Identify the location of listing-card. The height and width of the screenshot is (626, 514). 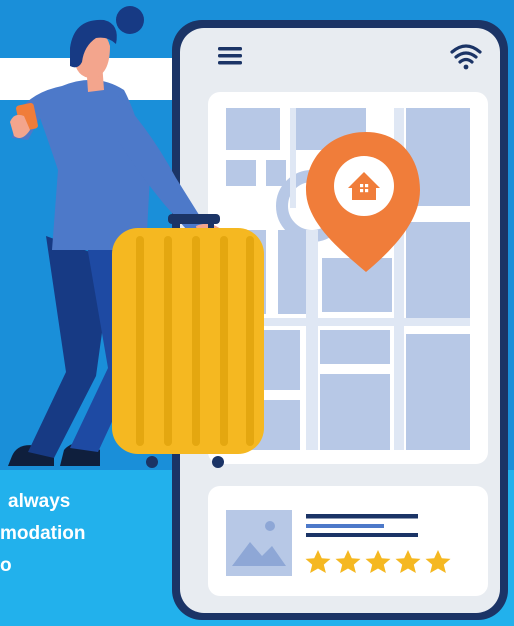
(348, 541).